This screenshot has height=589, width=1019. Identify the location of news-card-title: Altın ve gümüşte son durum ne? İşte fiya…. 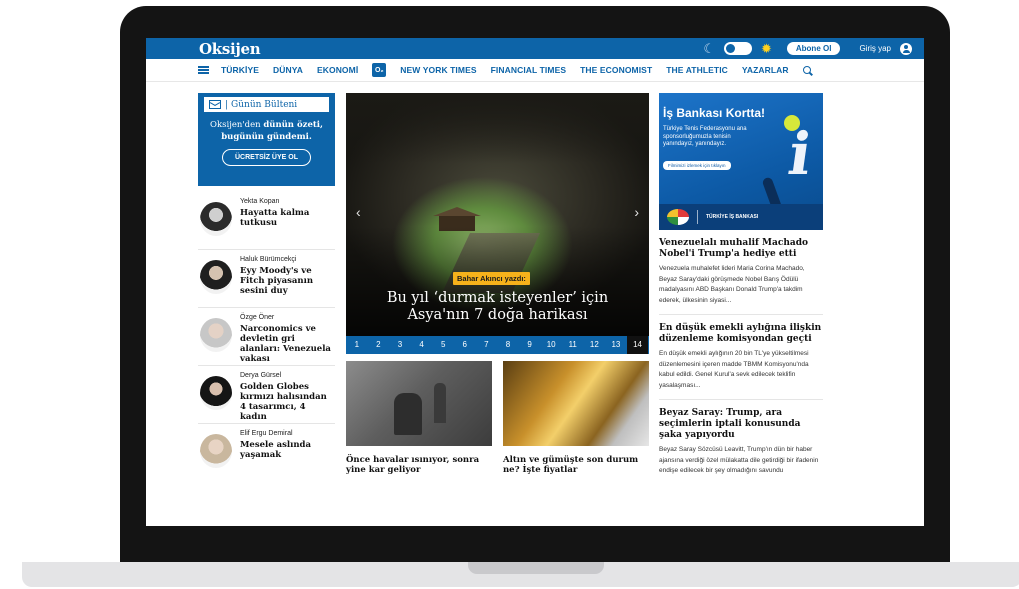
(576, 465).